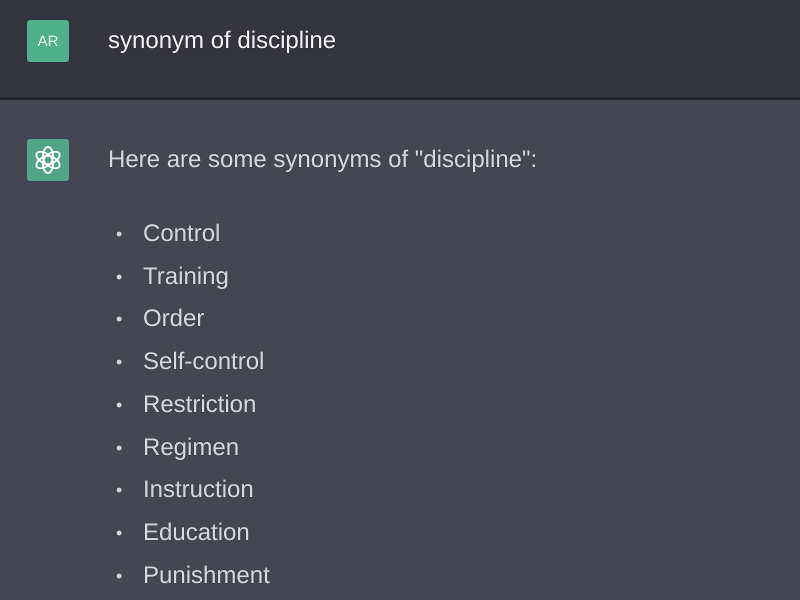  Describe the element at coordinates (199, 405) in the screenshot. I see `list-item: Restriction` at that location.